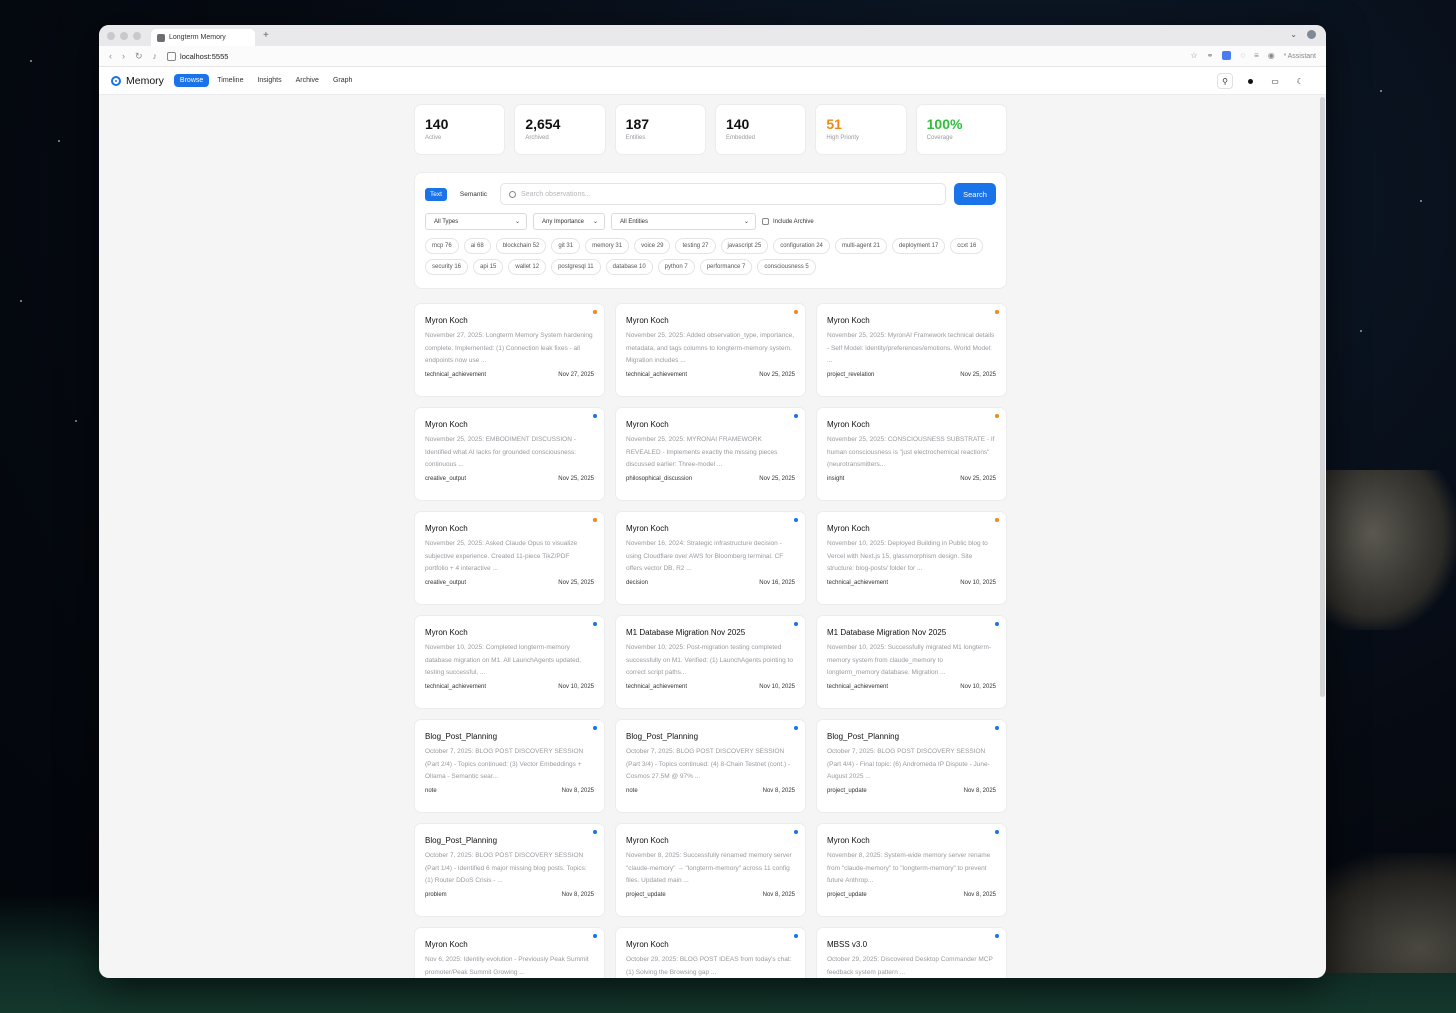  Describe the element at coordinates (744, 246) in the screenshot. I see `tag-chip: javascript 25` at that location.